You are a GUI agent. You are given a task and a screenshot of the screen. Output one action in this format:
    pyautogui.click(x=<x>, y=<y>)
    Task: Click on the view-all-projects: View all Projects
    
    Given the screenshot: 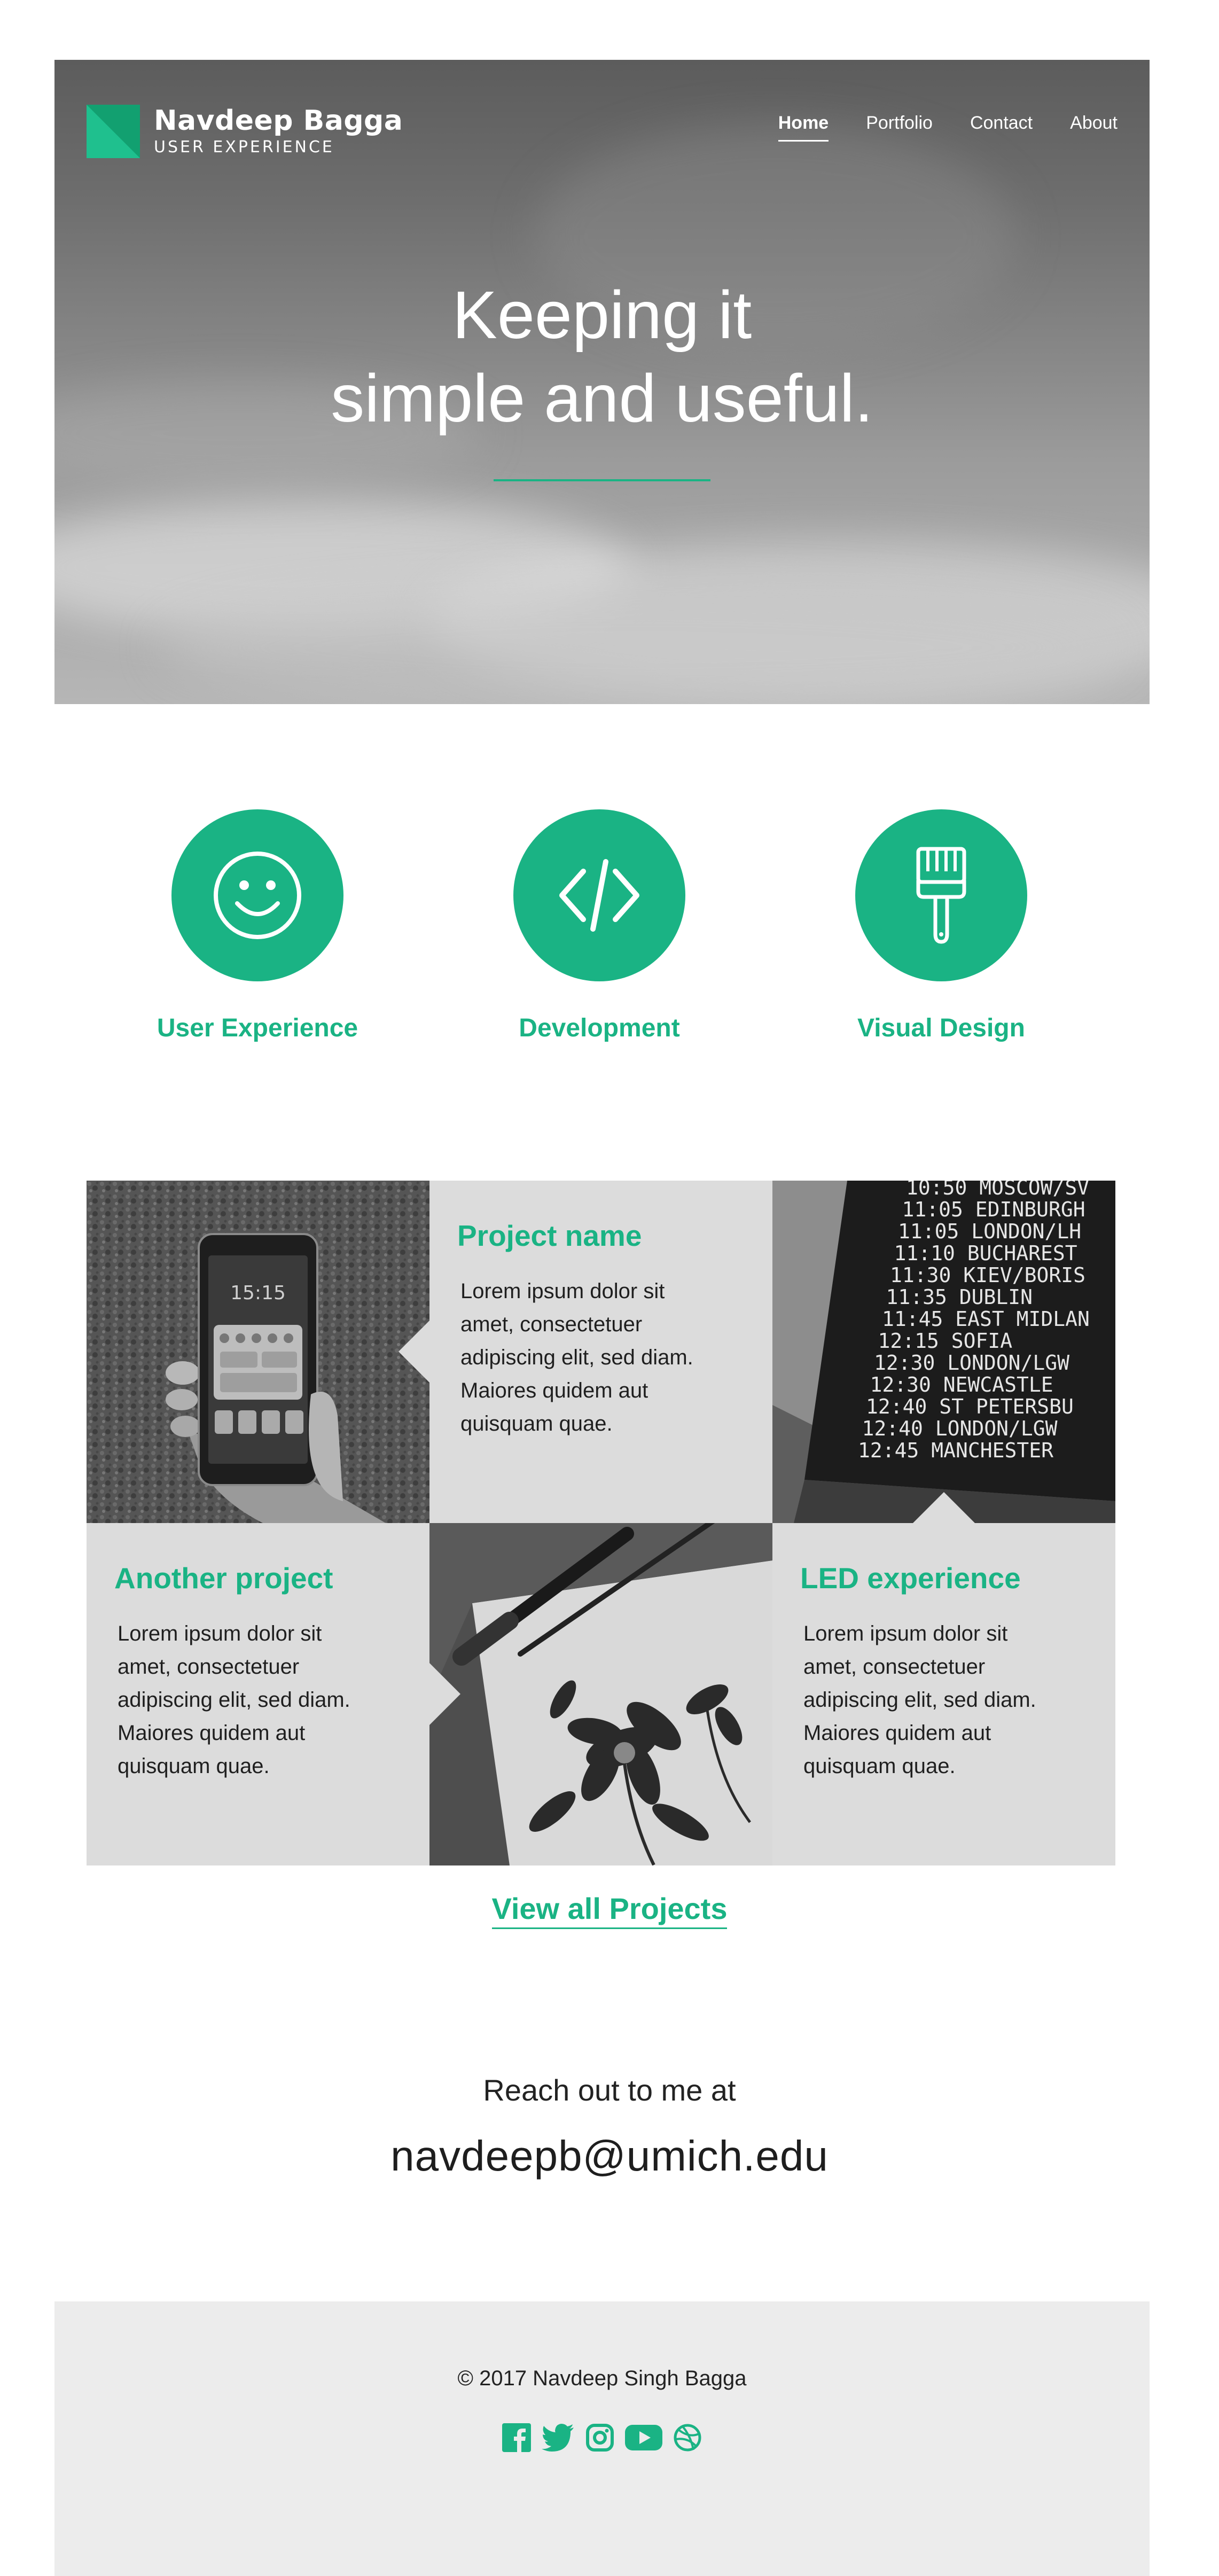 What is the action you would take?
    pyautogui.click(x=609, y=1910)
    